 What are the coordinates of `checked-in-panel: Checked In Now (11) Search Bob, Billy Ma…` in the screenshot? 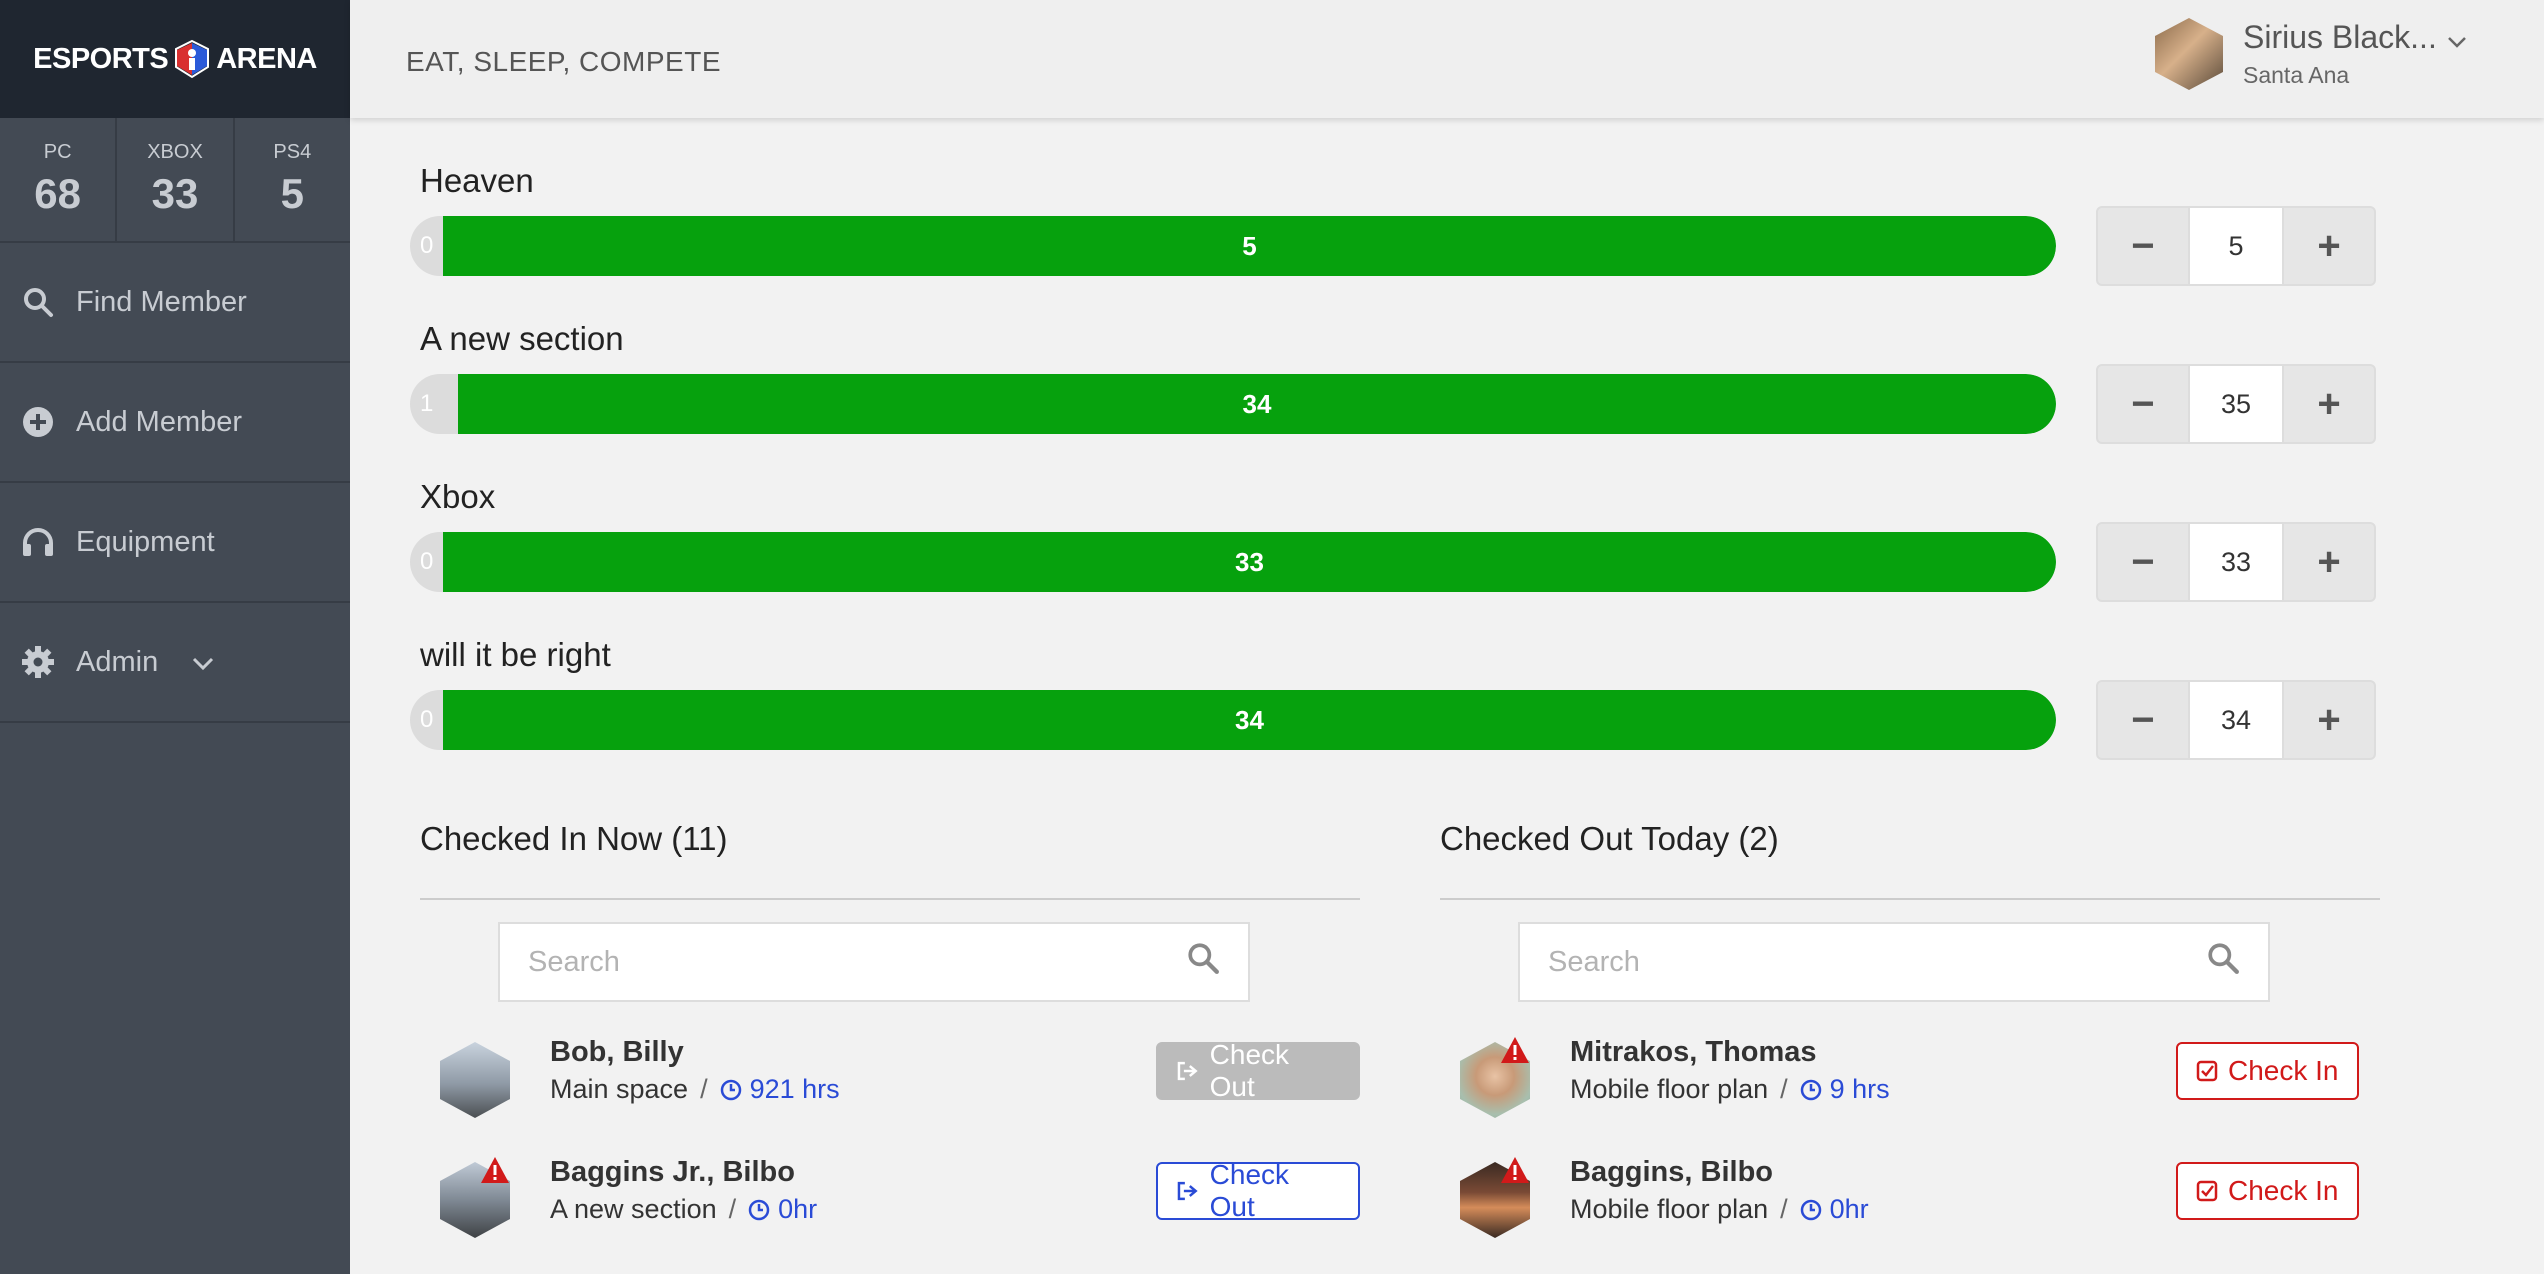 It's located at (890, 1029).